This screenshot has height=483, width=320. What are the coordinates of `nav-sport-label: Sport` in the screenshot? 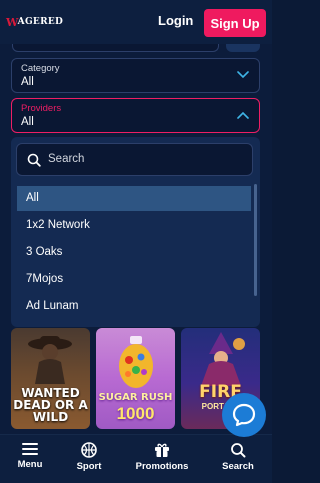 It's located at (89, 466).